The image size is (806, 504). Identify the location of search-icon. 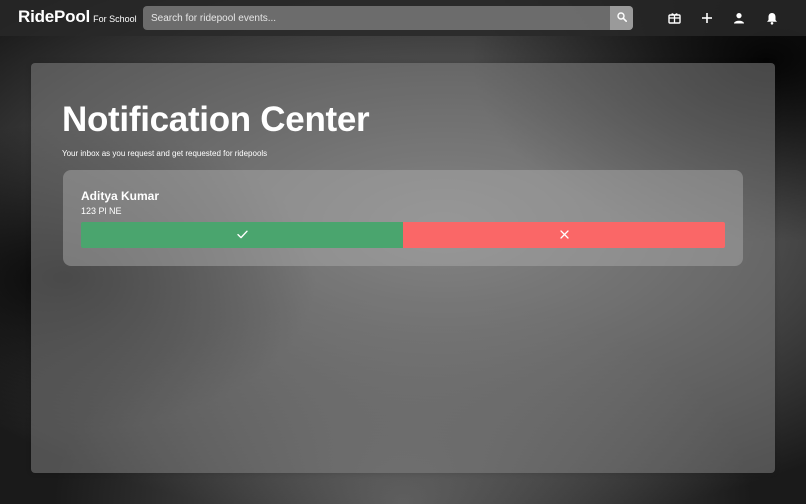
(621, 18).